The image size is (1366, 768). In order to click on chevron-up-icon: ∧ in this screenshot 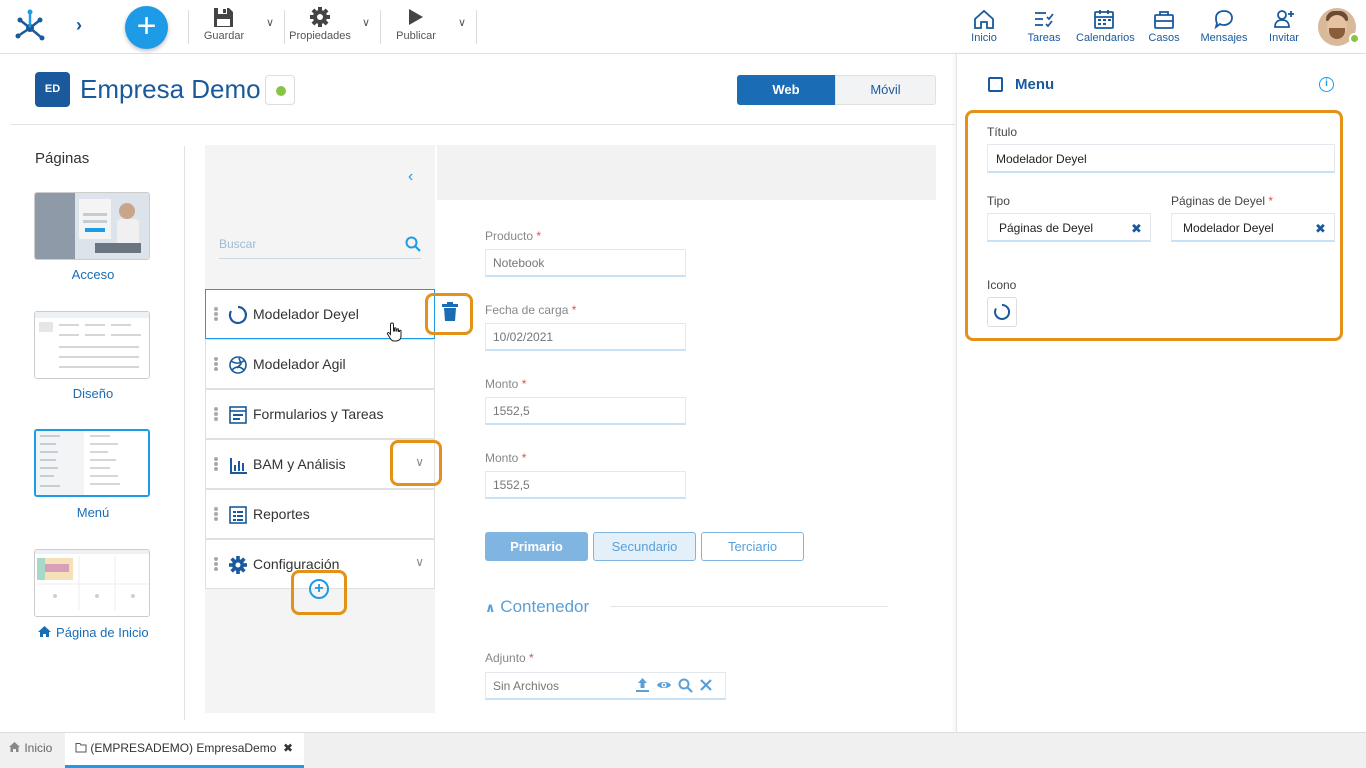, I will do `click(490, 607)`.